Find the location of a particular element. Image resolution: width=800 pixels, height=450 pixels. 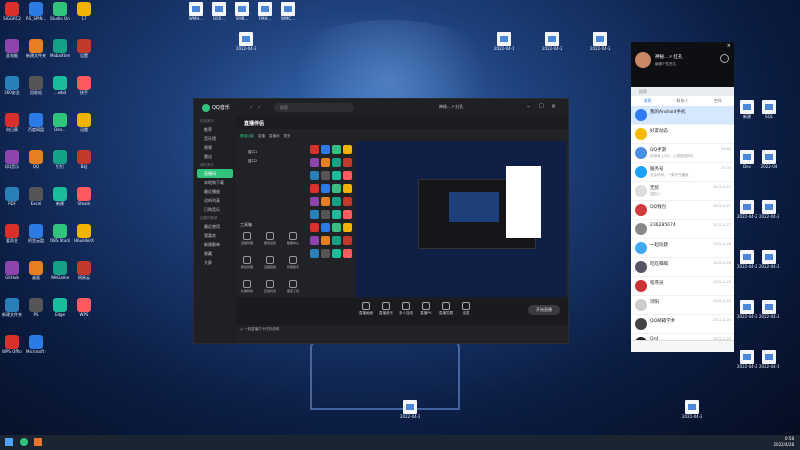

desktop-icon-12: 向日葵 is located at coordinates (12, 122).